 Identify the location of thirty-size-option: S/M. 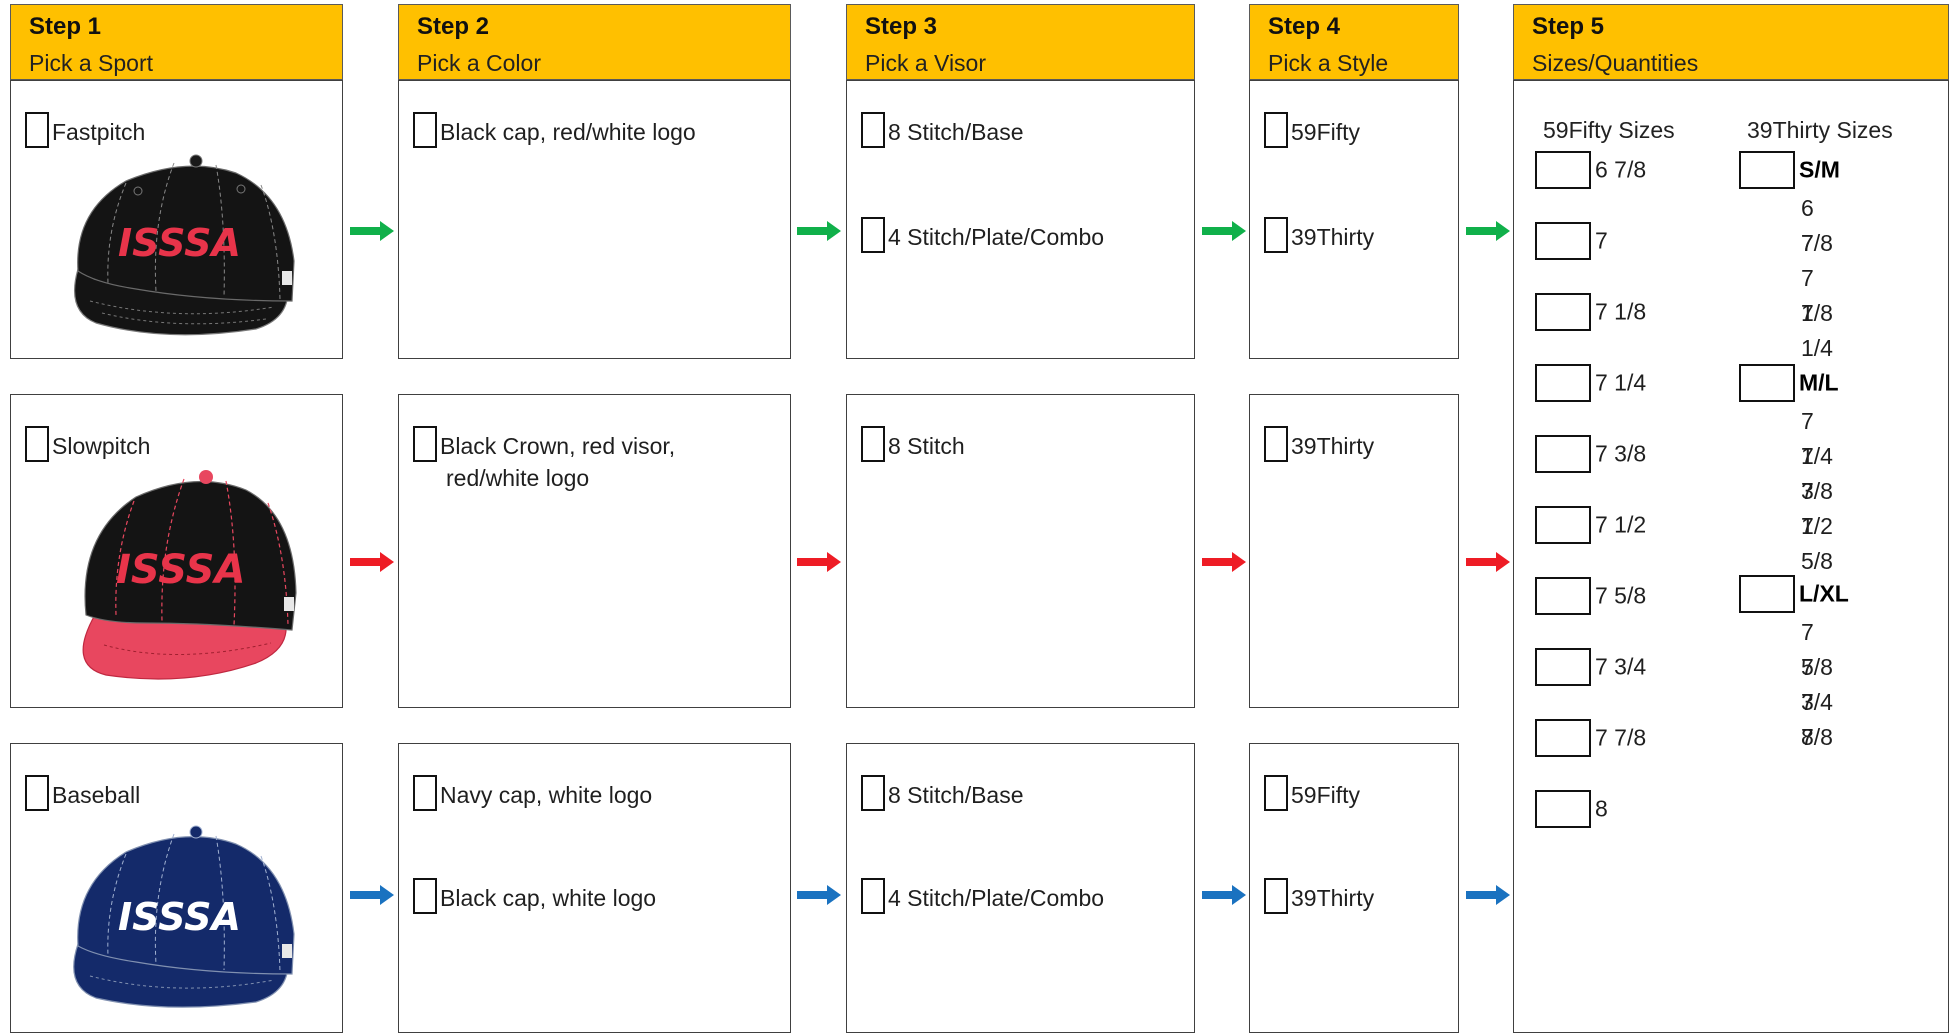
(1789, 170).